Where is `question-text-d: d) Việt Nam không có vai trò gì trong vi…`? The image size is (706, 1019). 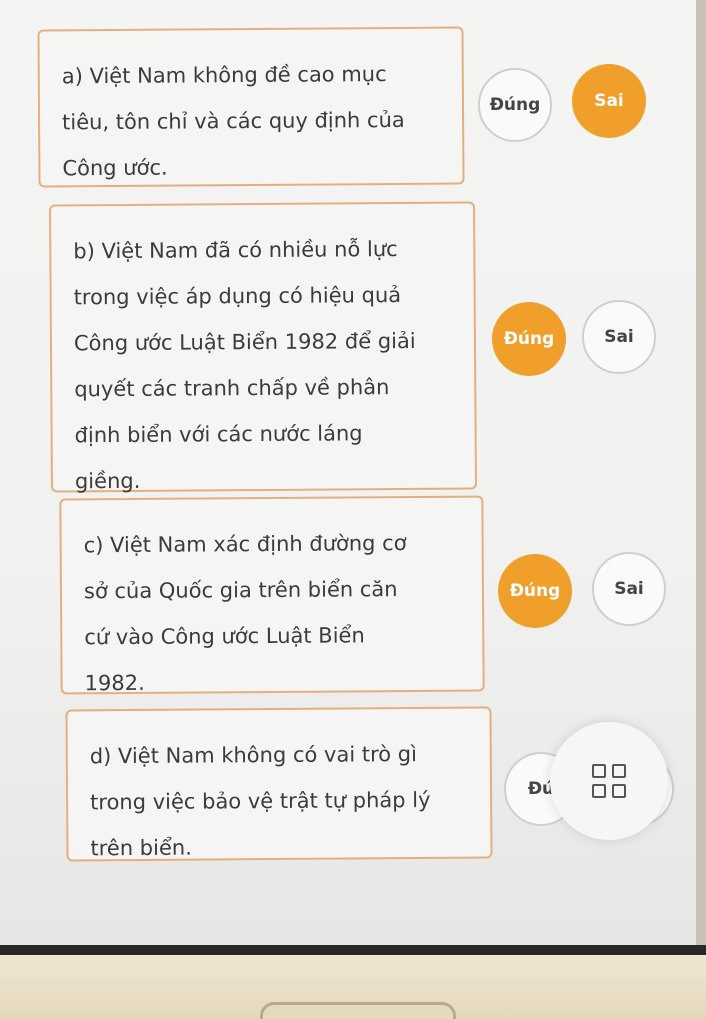 question-text-d: d) Việt Nam không có vai trò gì trong vi… is located at coordinates (260, 801).